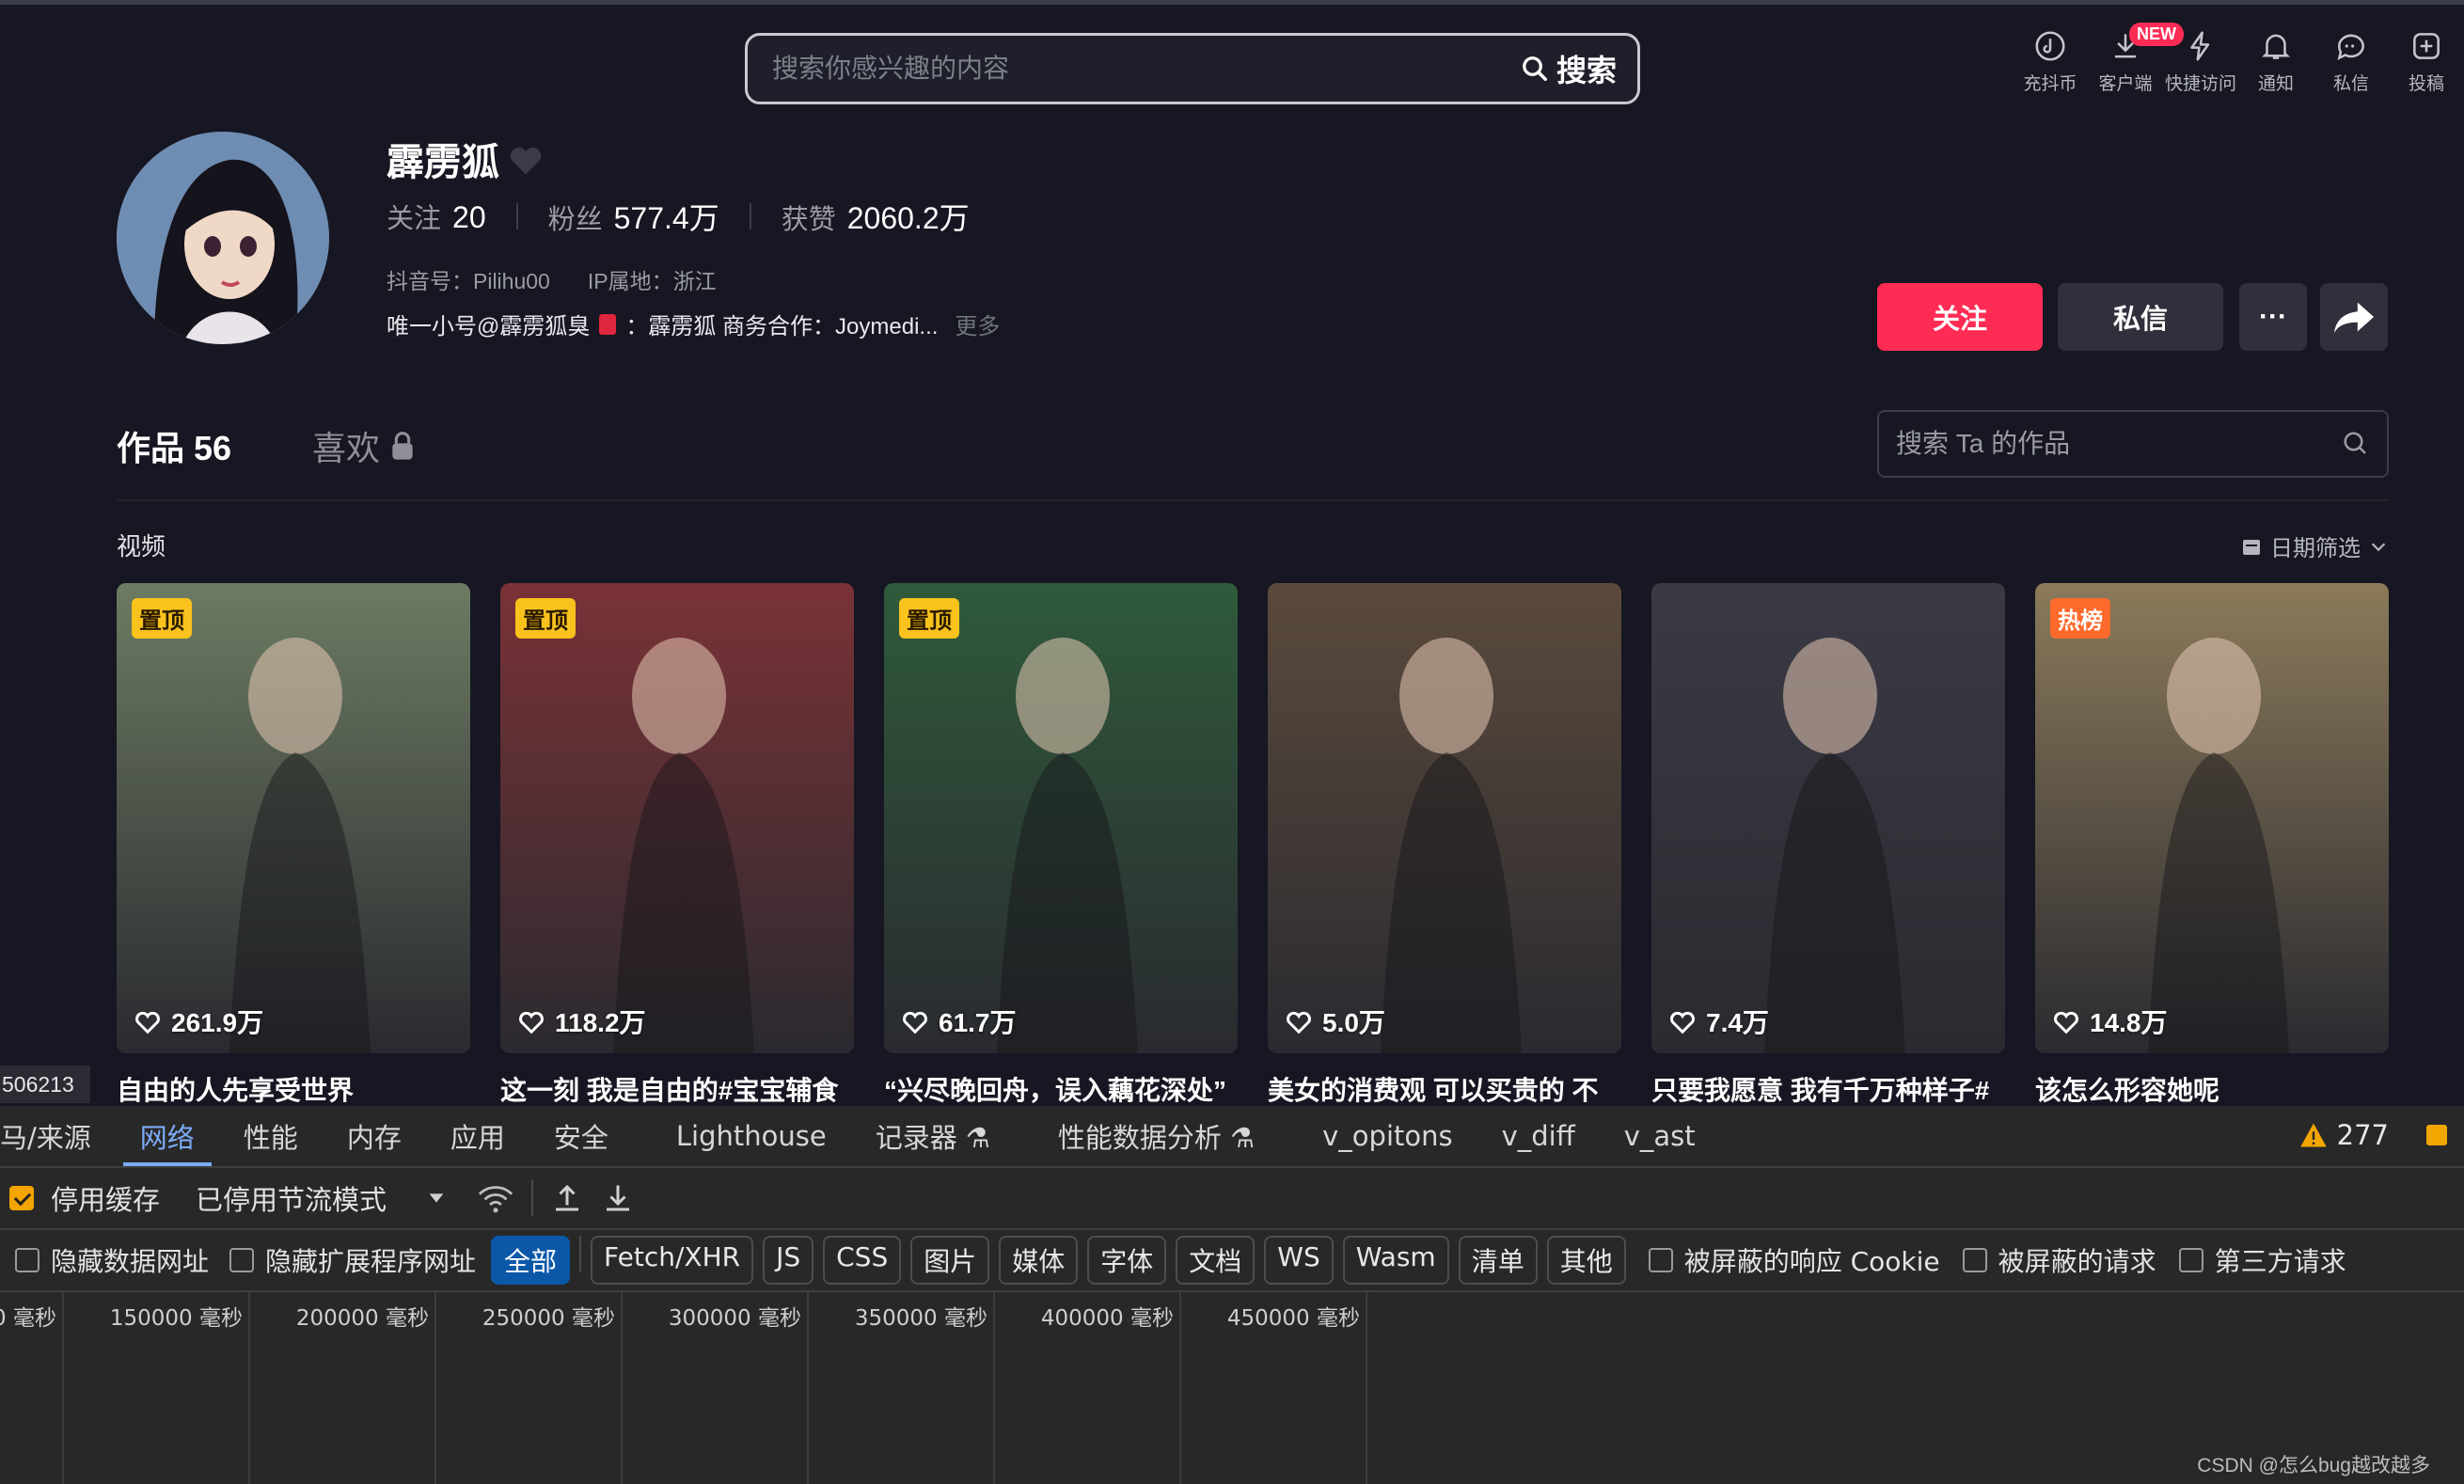 Image resolution: width=2464 pixels, height=1484 pixels. I want to click on search-button: 搜索, so click(1579, 68).